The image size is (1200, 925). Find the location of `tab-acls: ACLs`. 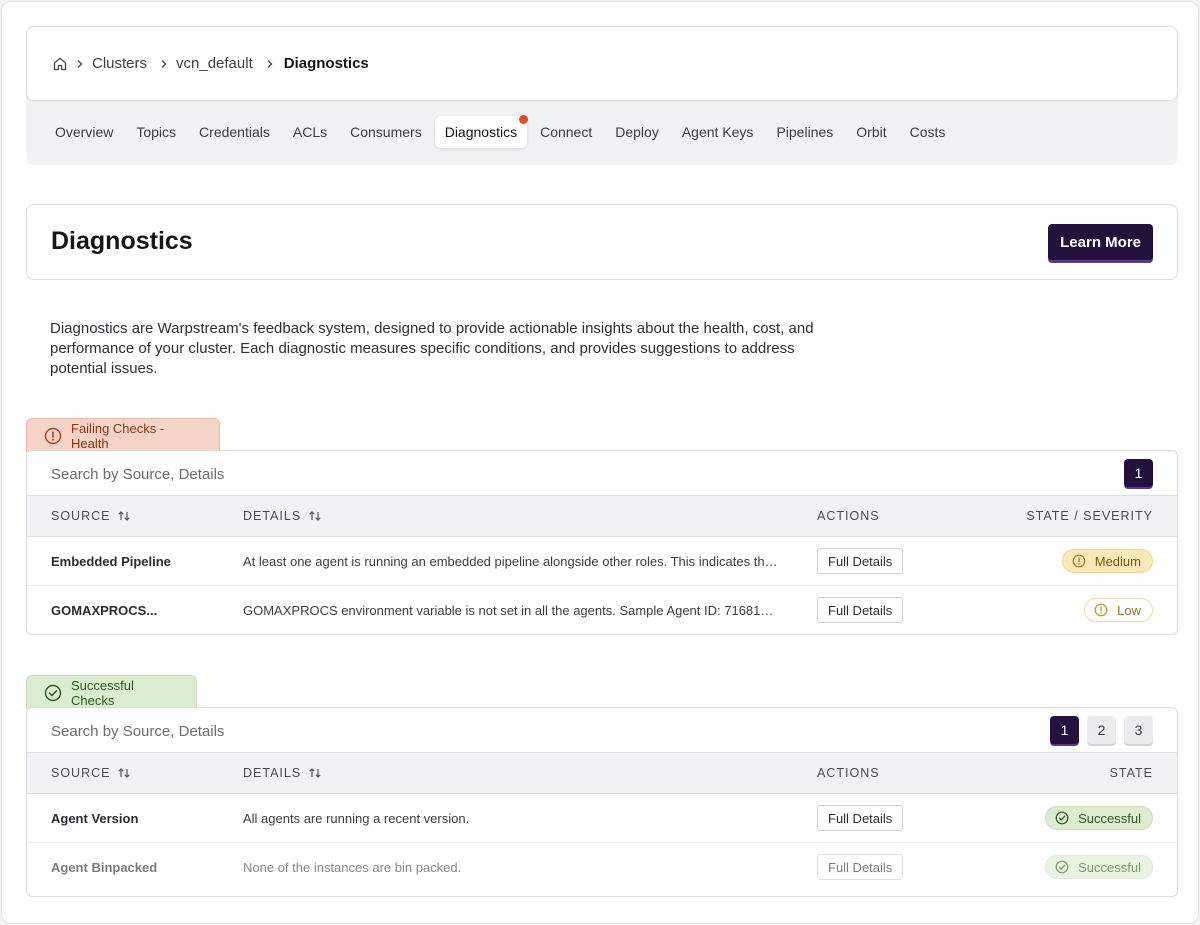

tab-acls: ACLs is located at coordinates (310, 132).